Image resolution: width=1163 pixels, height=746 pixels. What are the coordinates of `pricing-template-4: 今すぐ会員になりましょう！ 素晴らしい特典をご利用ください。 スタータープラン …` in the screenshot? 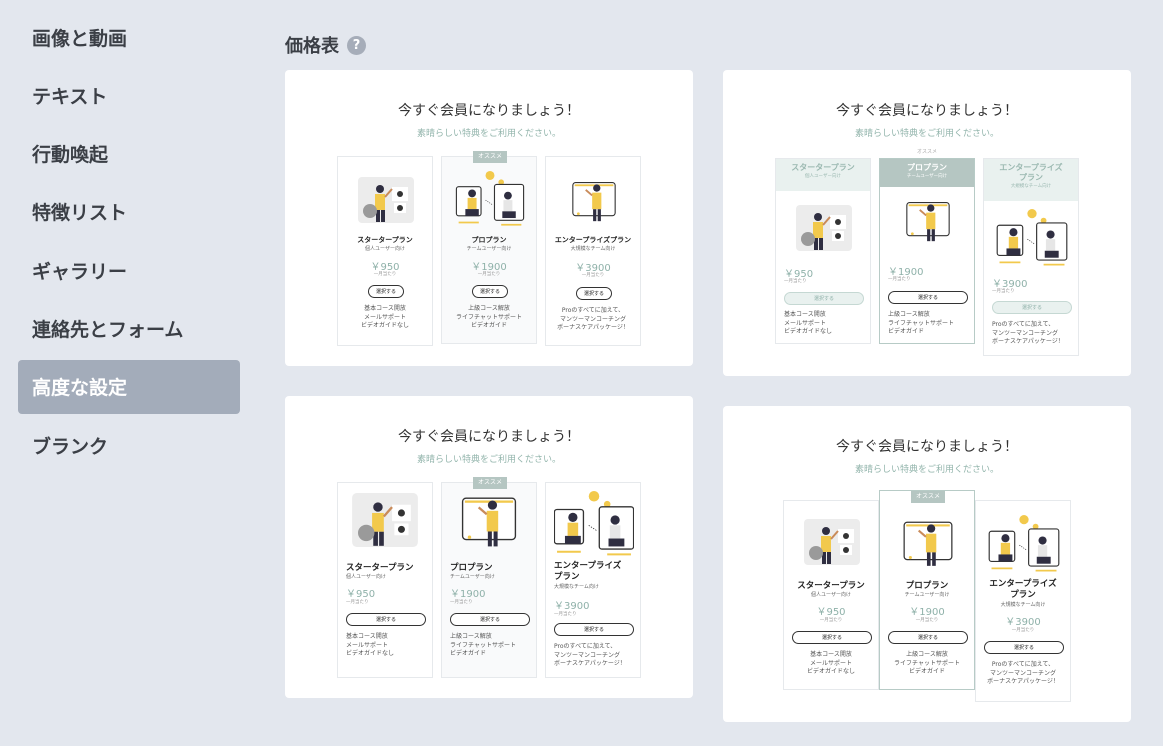 It's located at (927, 564).